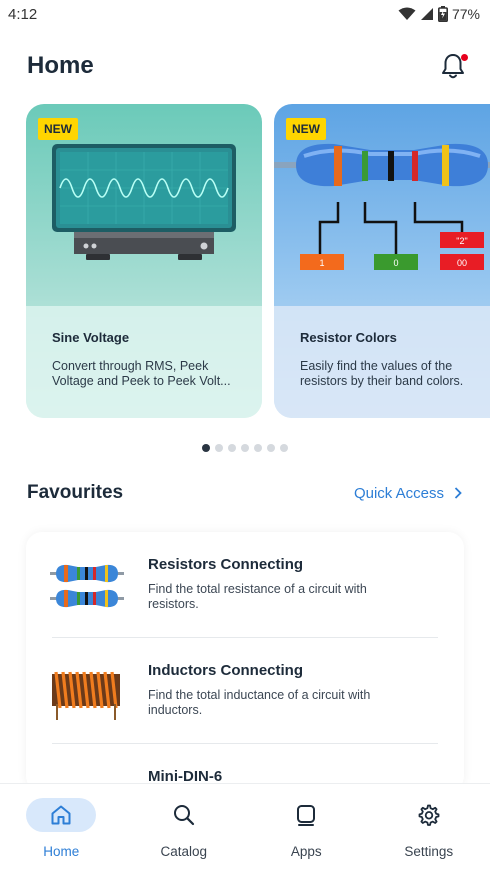  What do you see at coordinates (395, 263) in the screenshot?
I see `band-label-2: 0` at bounding box center [395, 263].